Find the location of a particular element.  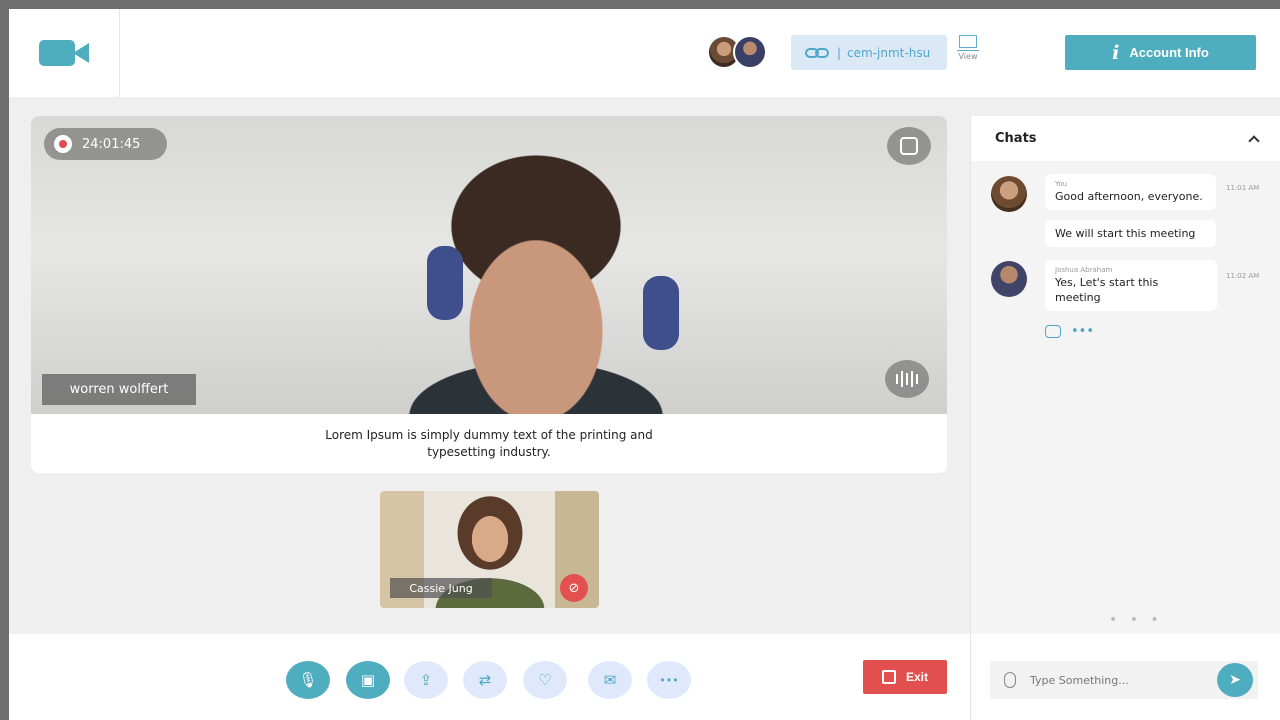

microphone-icon: 🎙 is located at coordinates (308, 680).